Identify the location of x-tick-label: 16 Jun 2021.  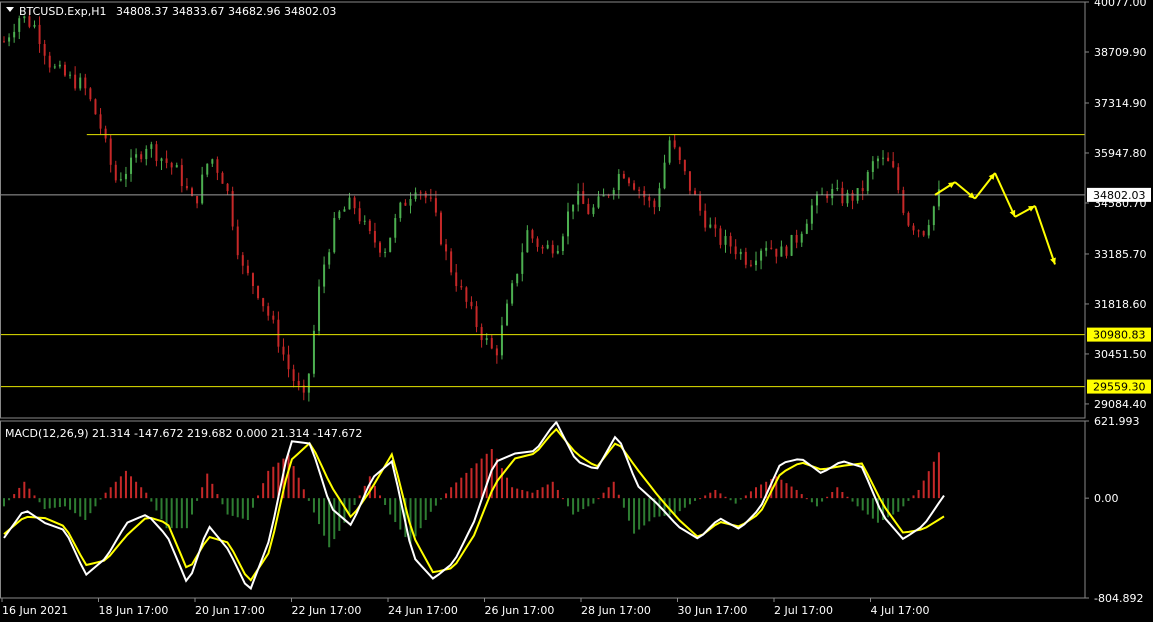
(35, 610).